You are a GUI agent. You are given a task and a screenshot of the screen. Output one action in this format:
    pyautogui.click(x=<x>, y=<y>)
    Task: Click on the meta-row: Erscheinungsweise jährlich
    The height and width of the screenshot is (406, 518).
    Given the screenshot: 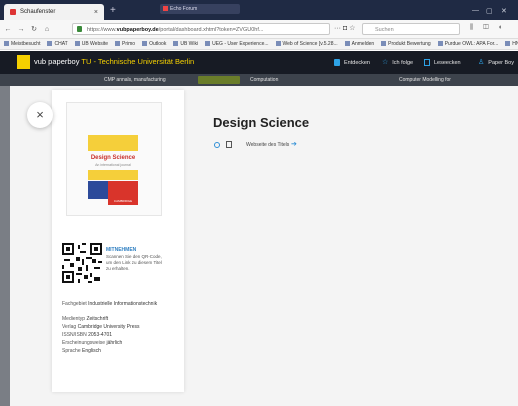 What is the action you would take?
    pyautogui.click(x=92, y=343)
    